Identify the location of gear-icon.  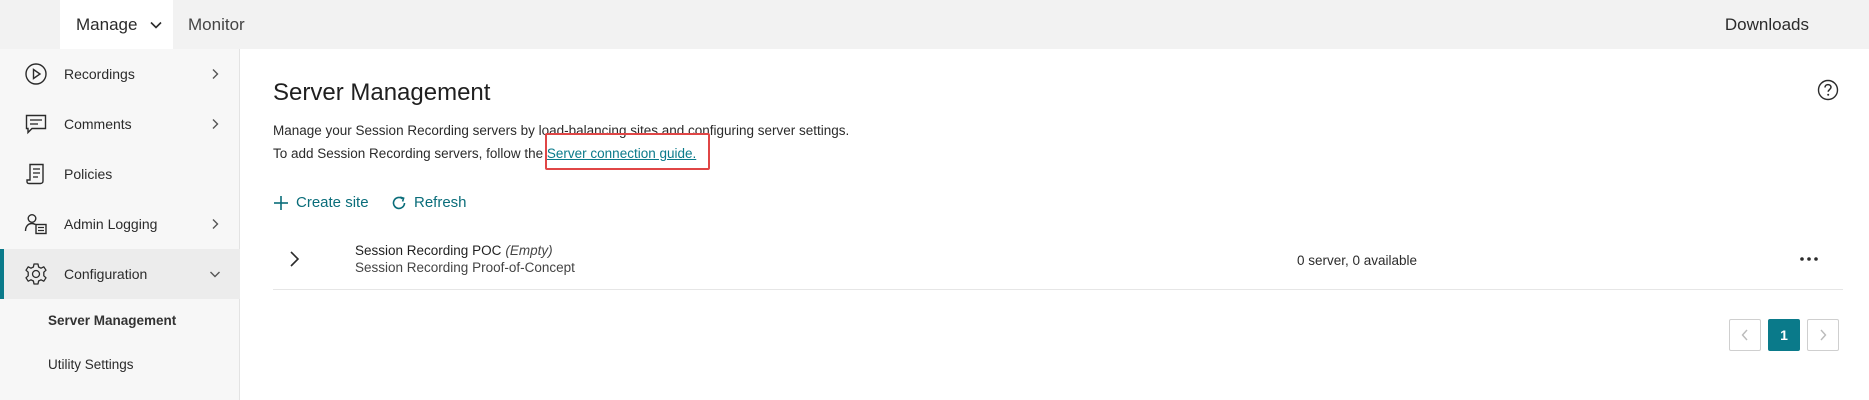
(36, 274).